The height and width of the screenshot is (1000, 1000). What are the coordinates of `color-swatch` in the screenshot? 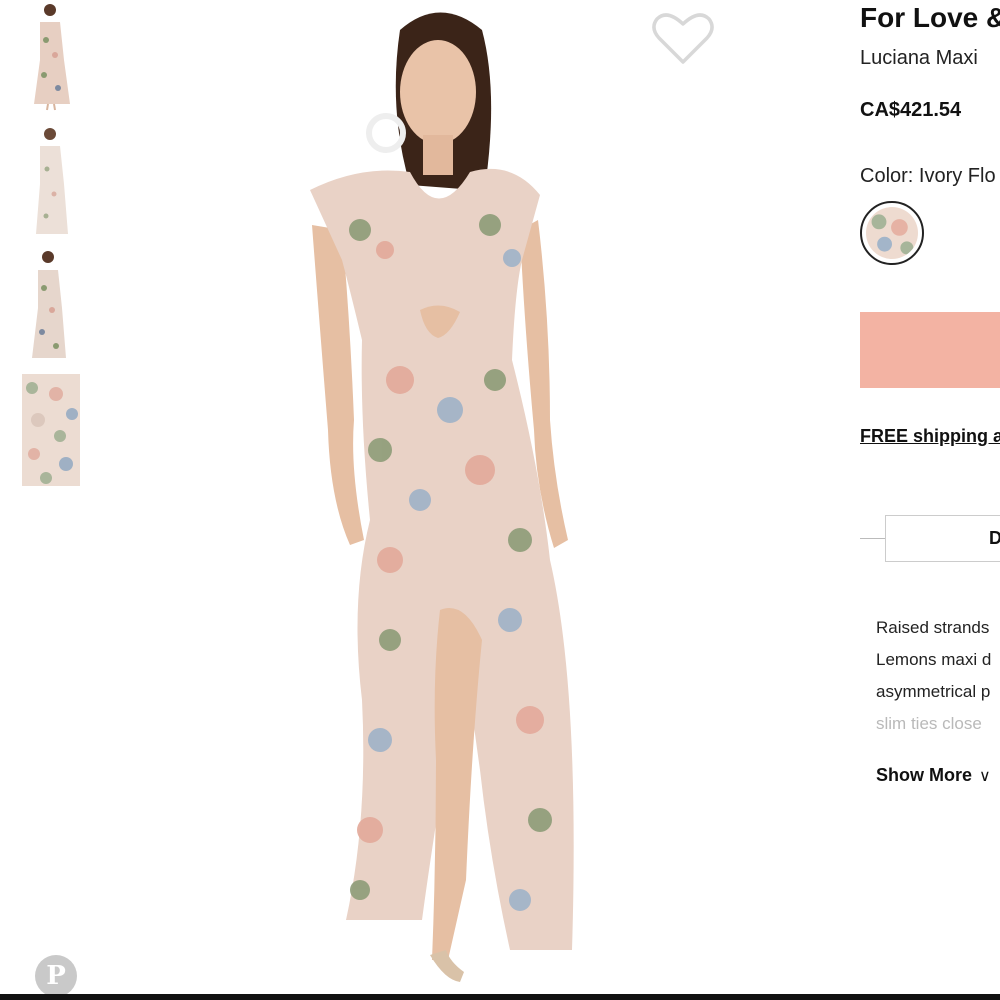 It's located at (892, 233).